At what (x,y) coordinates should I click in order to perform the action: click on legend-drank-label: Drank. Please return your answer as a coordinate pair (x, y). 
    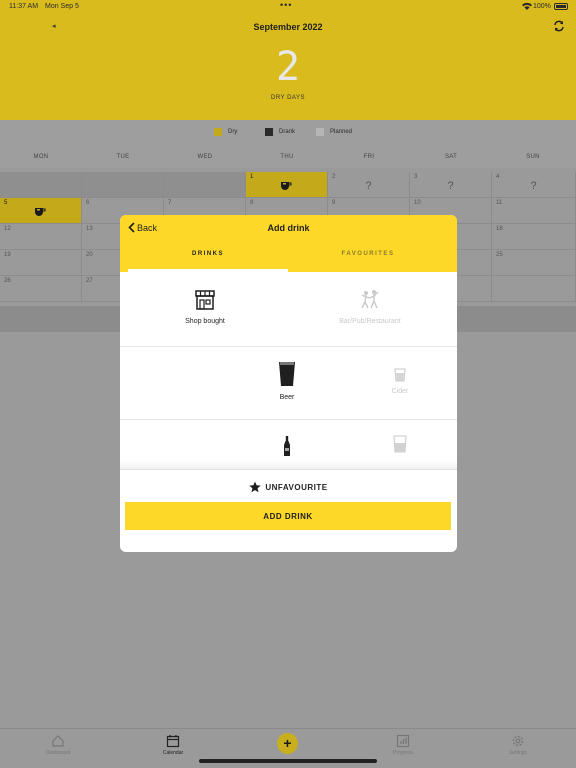
    Looking at the image, I should click on (287, 132).